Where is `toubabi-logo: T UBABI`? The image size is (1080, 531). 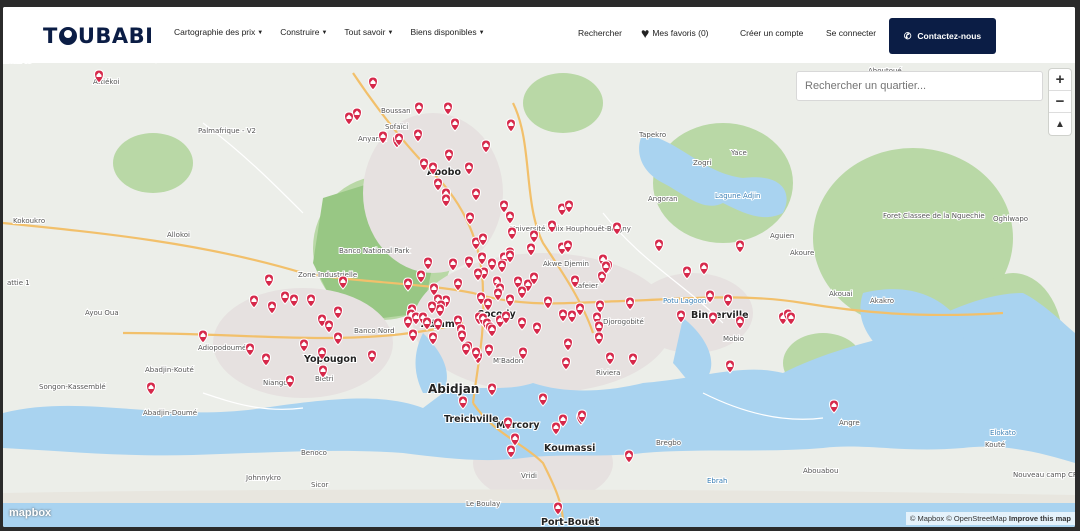
toubabi-logo: T UBABI is located at coordinates (98, 36).